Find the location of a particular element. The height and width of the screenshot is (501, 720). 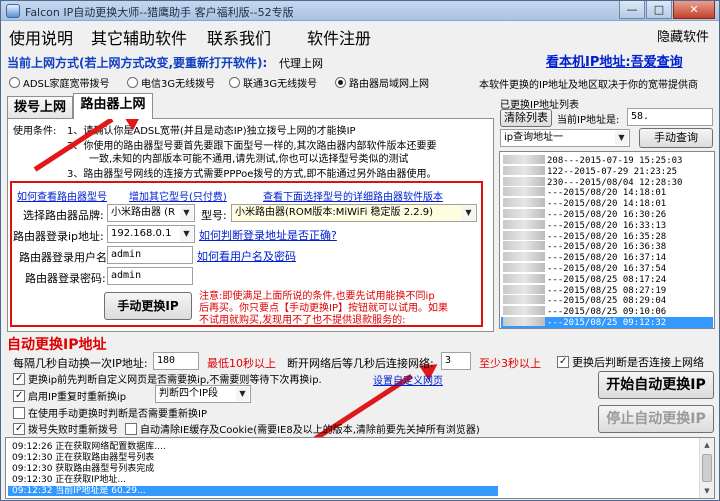

router-password-input: admin is located at coordinates (150, 276).